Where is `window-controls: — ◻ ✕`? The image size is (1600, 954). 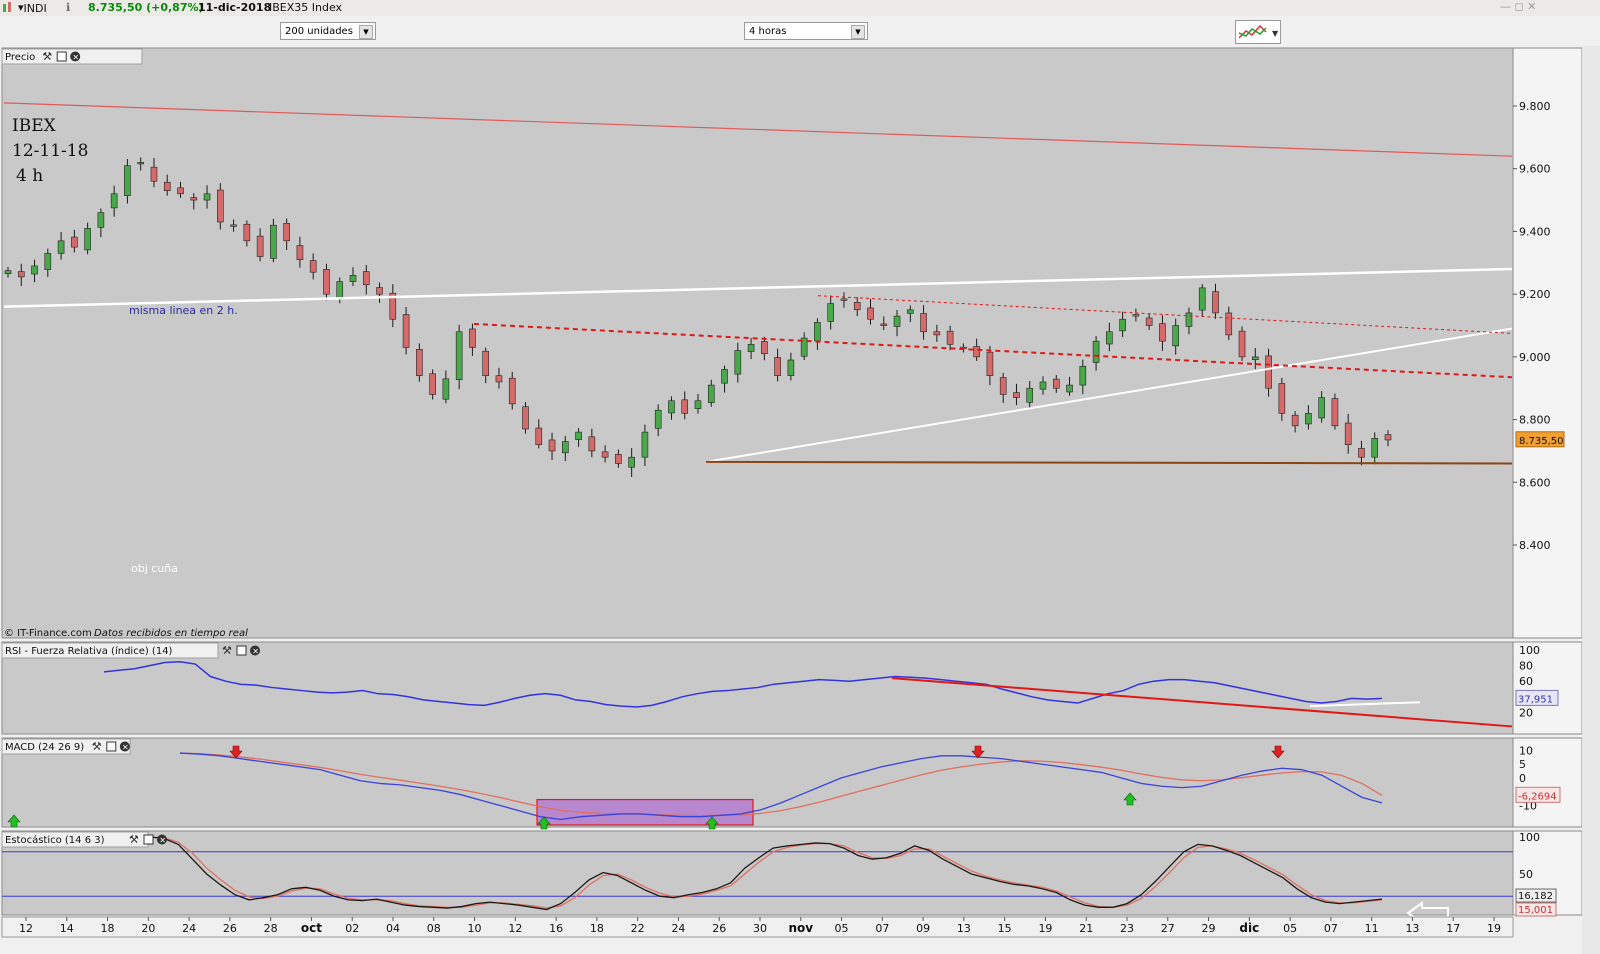 window-controls: — ◻ ✕ is located at coordinates (1518, 6).